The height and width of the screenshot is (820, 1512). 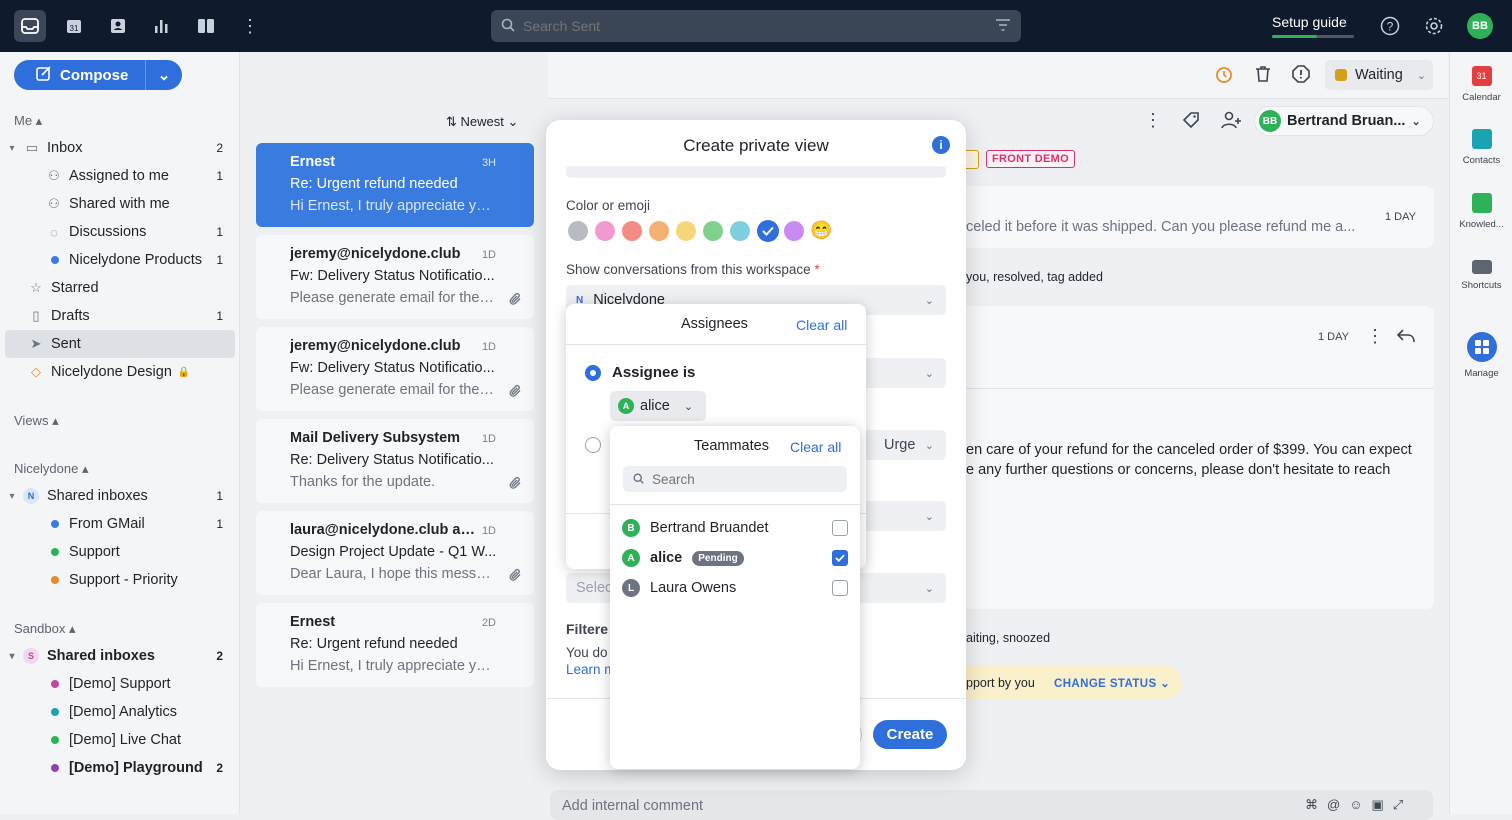 What do you see at coordinates (679, 588) in the screenshot?
I see `teammate-row: L Laura Owens` at bounding box center [679, 588].